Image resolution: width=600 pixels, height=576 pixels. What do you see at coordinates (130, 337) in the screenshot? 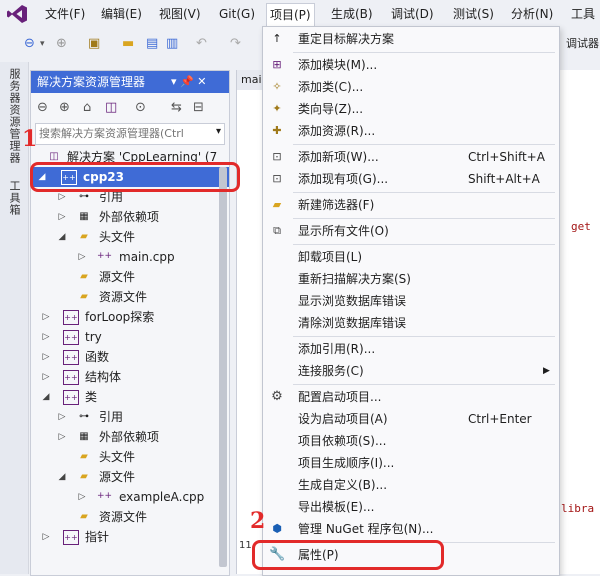
I see `tree-item: ▷ ++ try` at bounding box center [130, 337].